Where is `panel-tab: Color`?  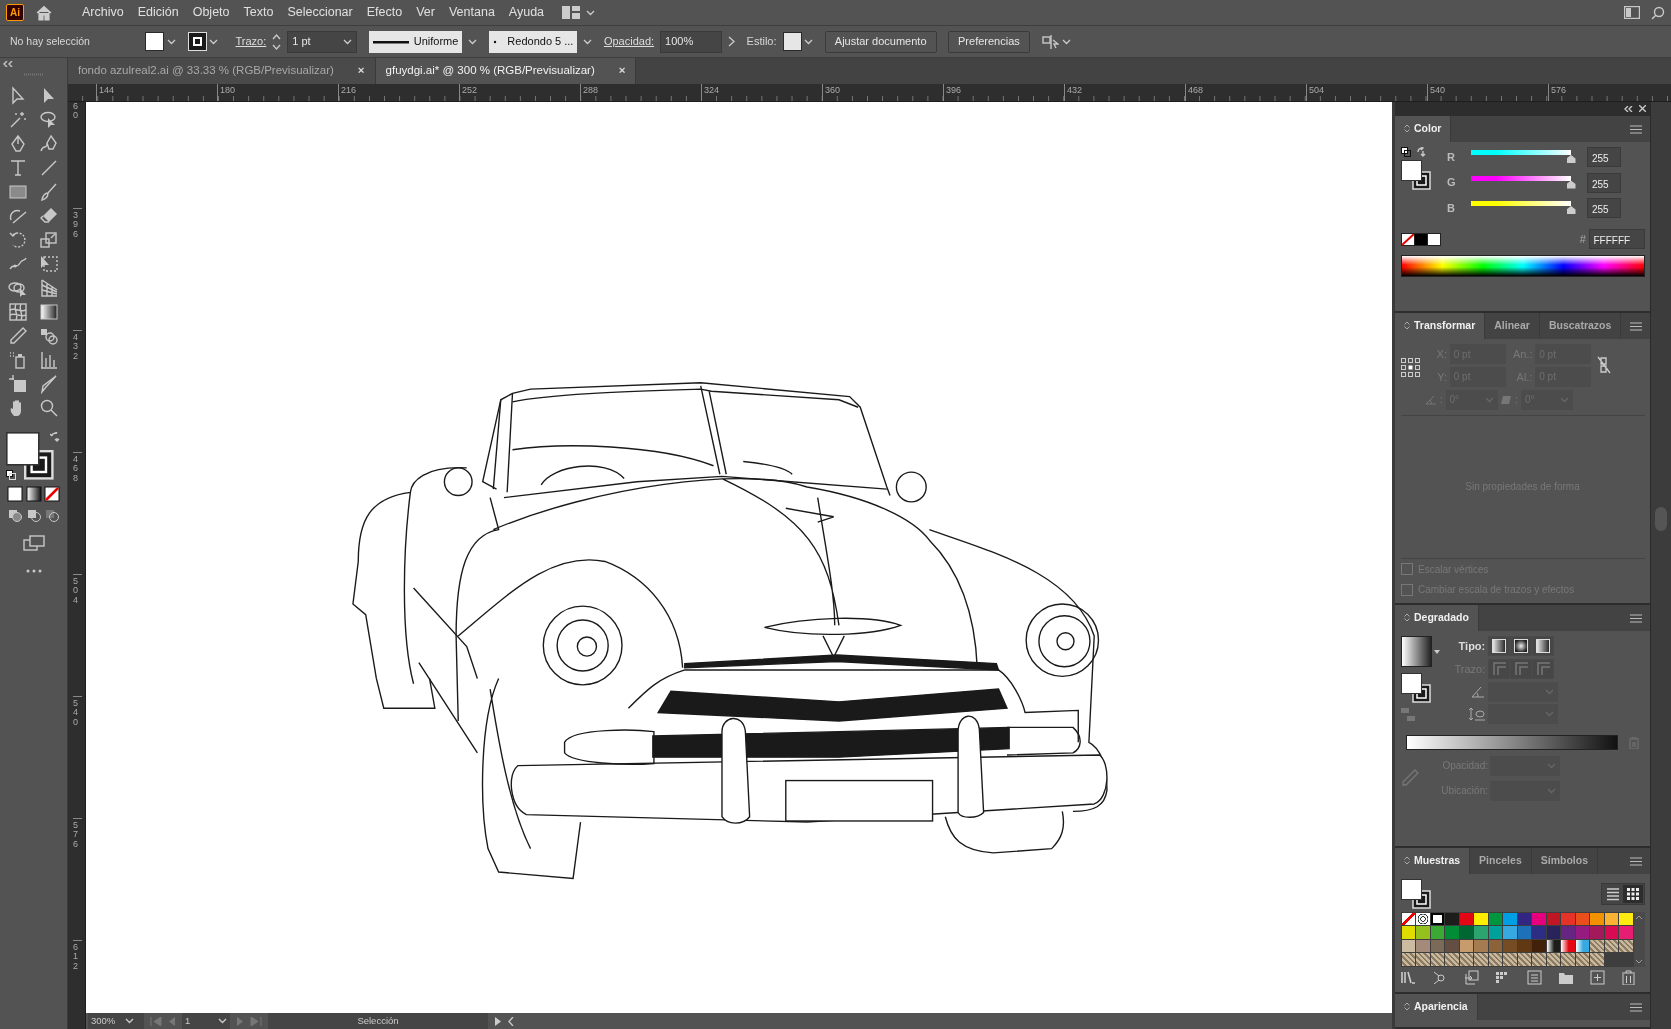
panel-tab: Color is located at coordinates (1423, 128).